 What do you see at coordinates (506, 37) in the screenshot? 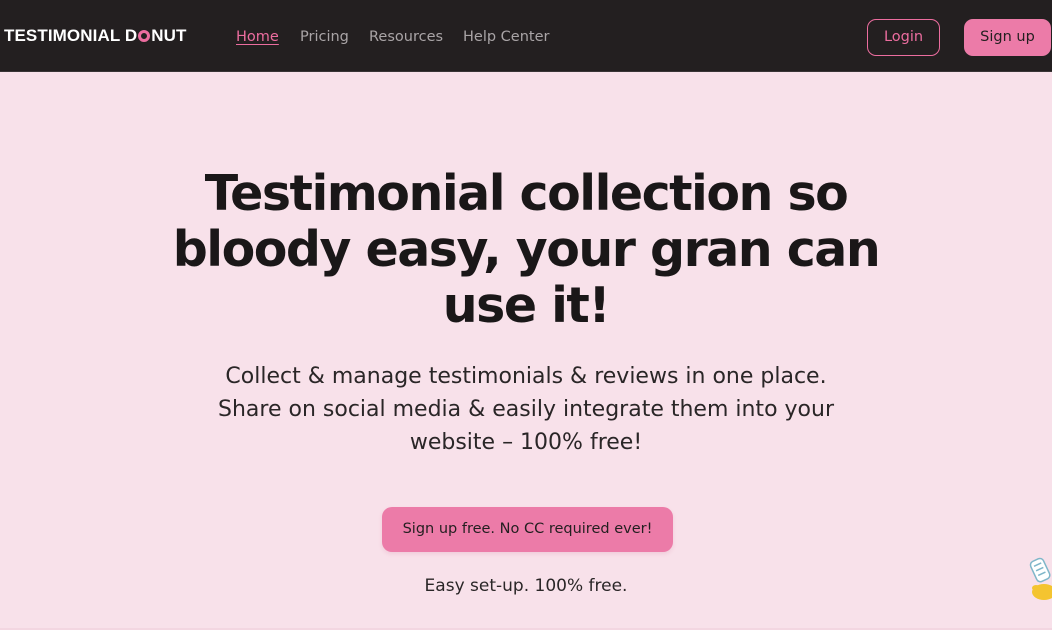
I see `nav-link-help-center: Help Center` at bounding box center [506, 37].